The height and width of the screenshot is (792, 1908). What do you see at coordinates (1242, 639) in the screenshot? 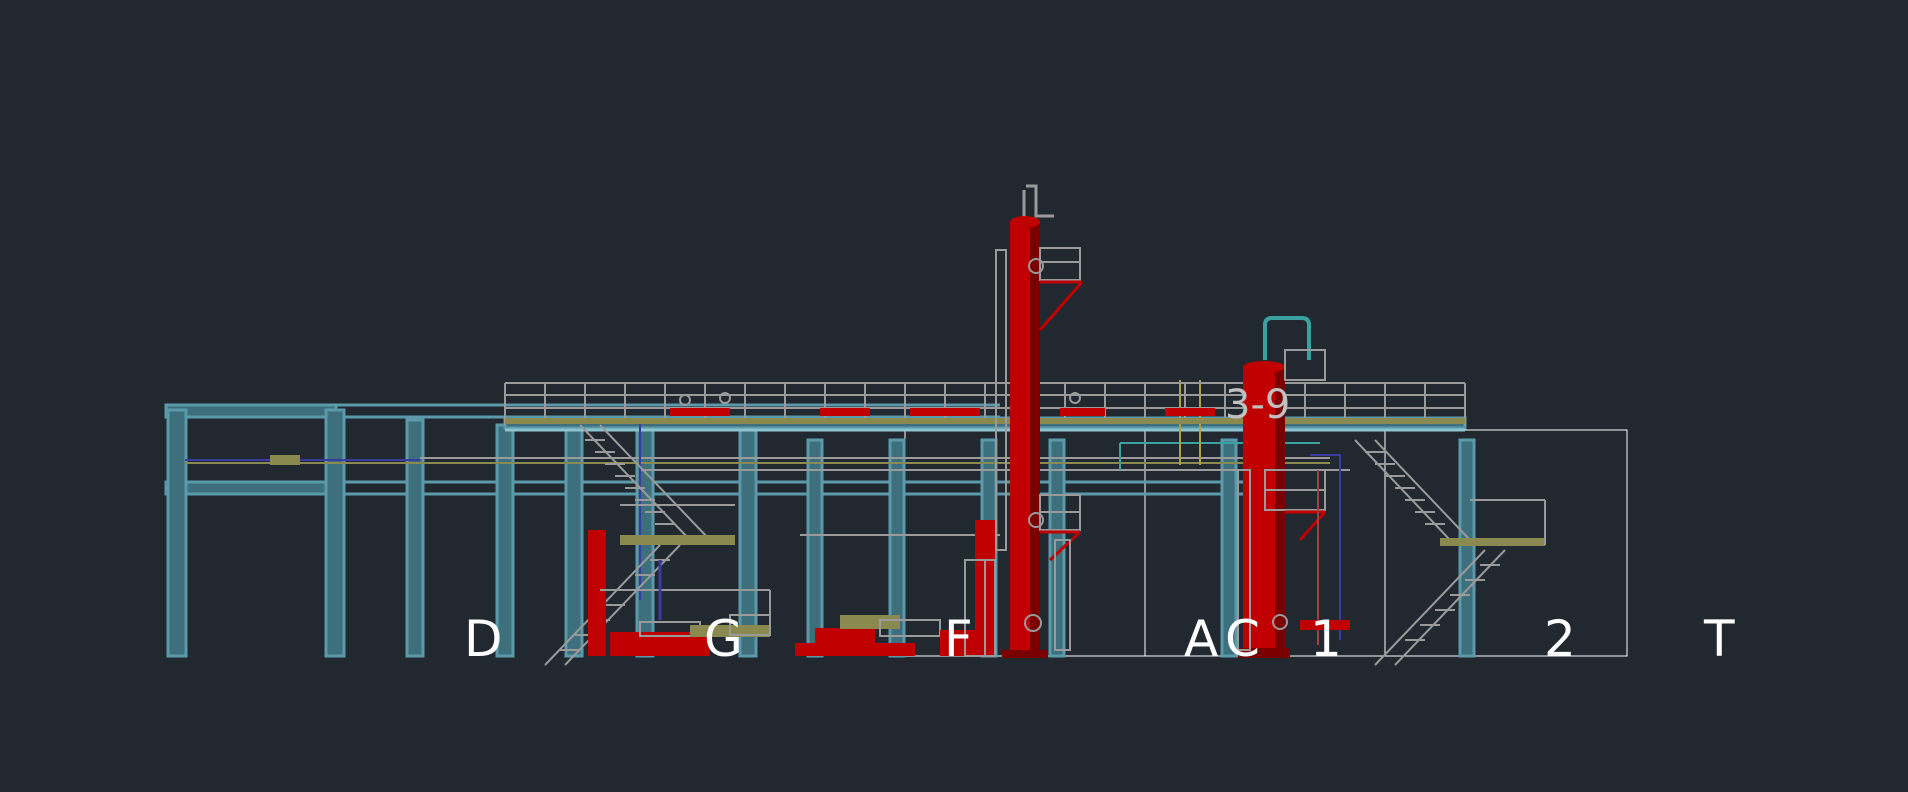
I see `label-c: C` at bounding box center [1242, 639].